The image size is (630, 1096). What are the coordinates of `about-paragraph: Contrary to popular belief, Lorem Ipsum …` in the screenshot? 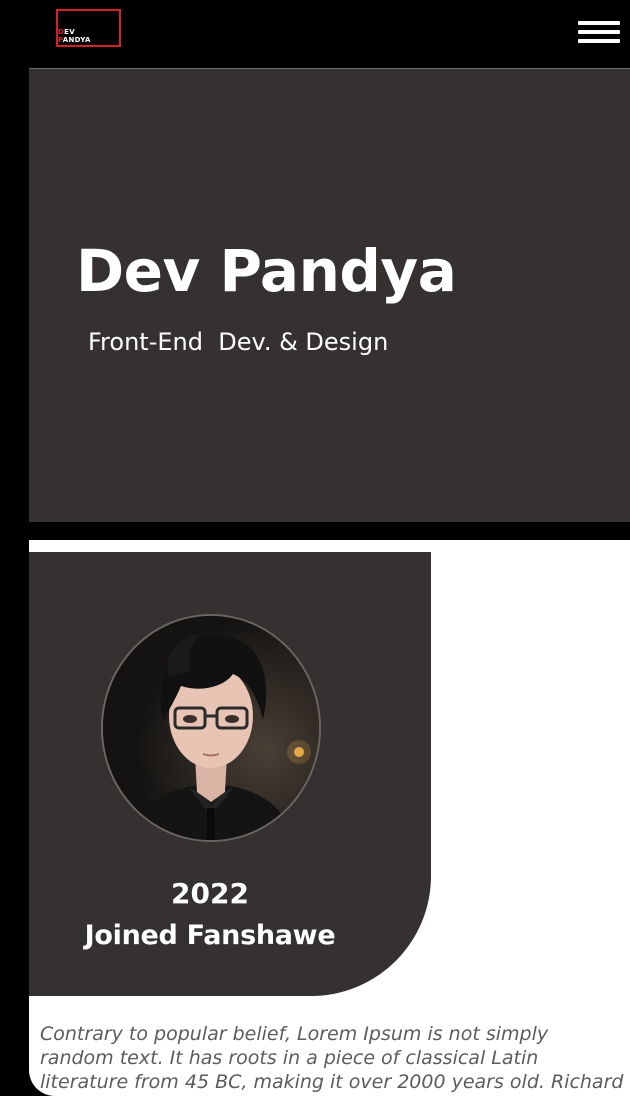 It's located at (335, 1058).